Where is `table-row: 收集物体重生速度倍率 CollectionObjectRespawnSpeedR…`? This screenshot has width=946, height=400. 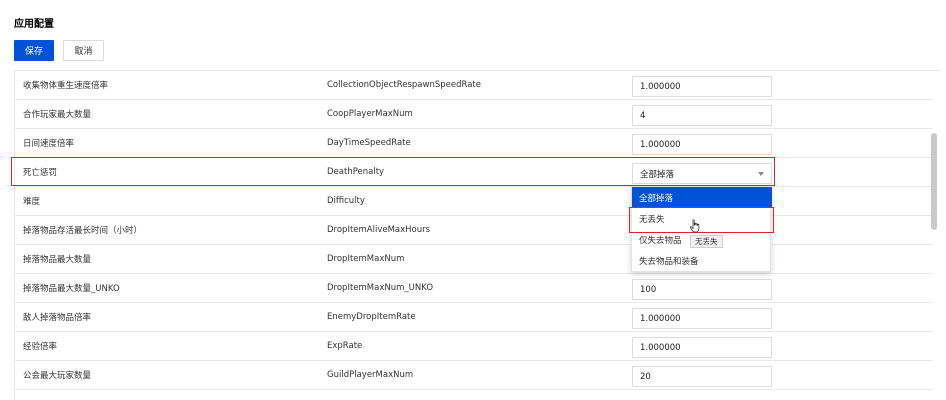
table-row: 收集物体重生速度倍率 CollectionObjectRespawnSpeedR… is located at coordinates (474, 85).